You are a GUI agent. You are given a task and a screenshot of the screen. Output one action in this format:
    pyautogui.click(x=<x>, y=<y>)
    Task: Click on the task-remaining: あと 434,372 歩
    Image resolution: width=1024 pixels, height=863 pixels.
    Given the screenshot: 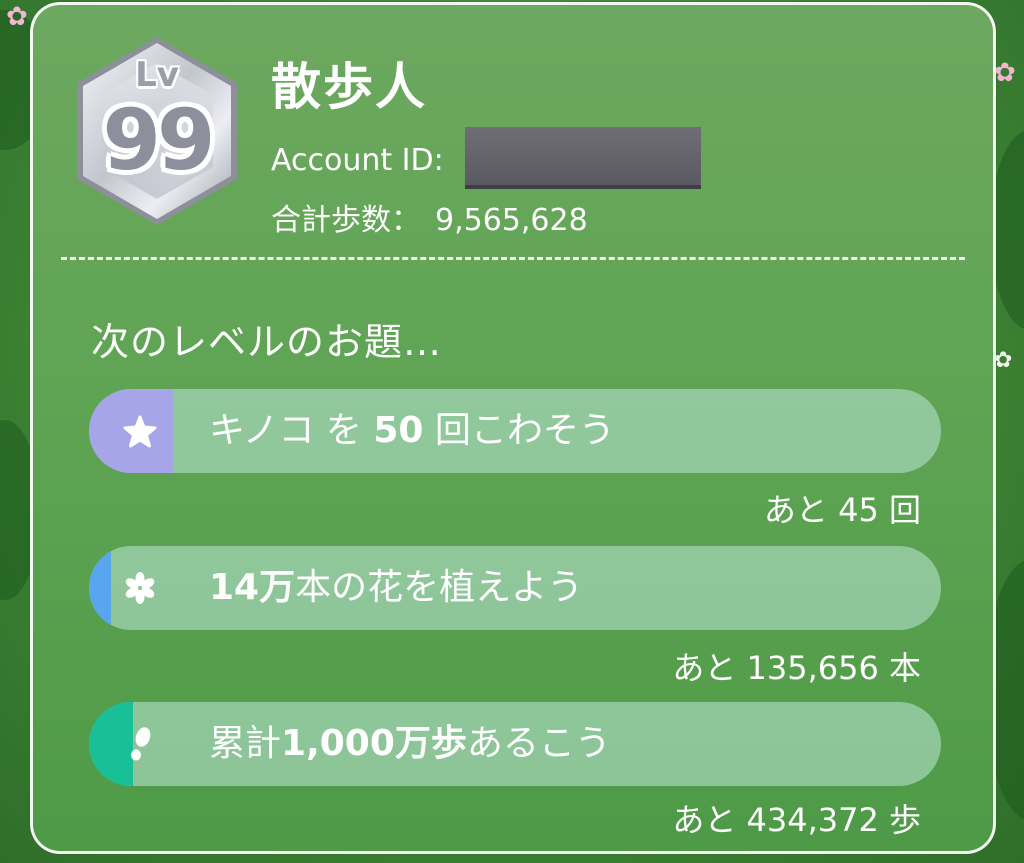 What is the action you would take?
    pyautogui.click(x=796, y=820)
    